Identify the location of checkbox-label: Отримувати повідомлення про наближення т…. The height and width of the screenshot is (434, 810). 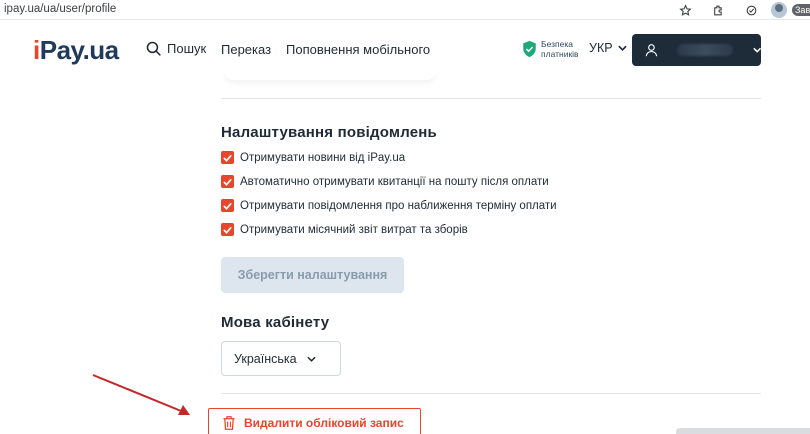
(398, 205).